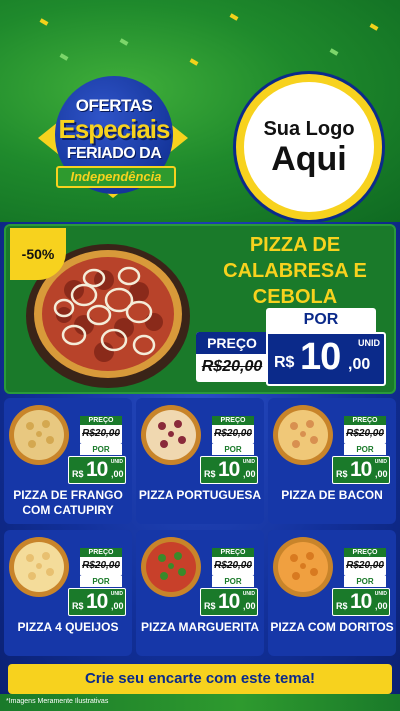 Image resolution: width=400 pixels, height=711 pixels. I want to click on footnote: *Imagens Meramente Ilustrativas, so click(57, 701).